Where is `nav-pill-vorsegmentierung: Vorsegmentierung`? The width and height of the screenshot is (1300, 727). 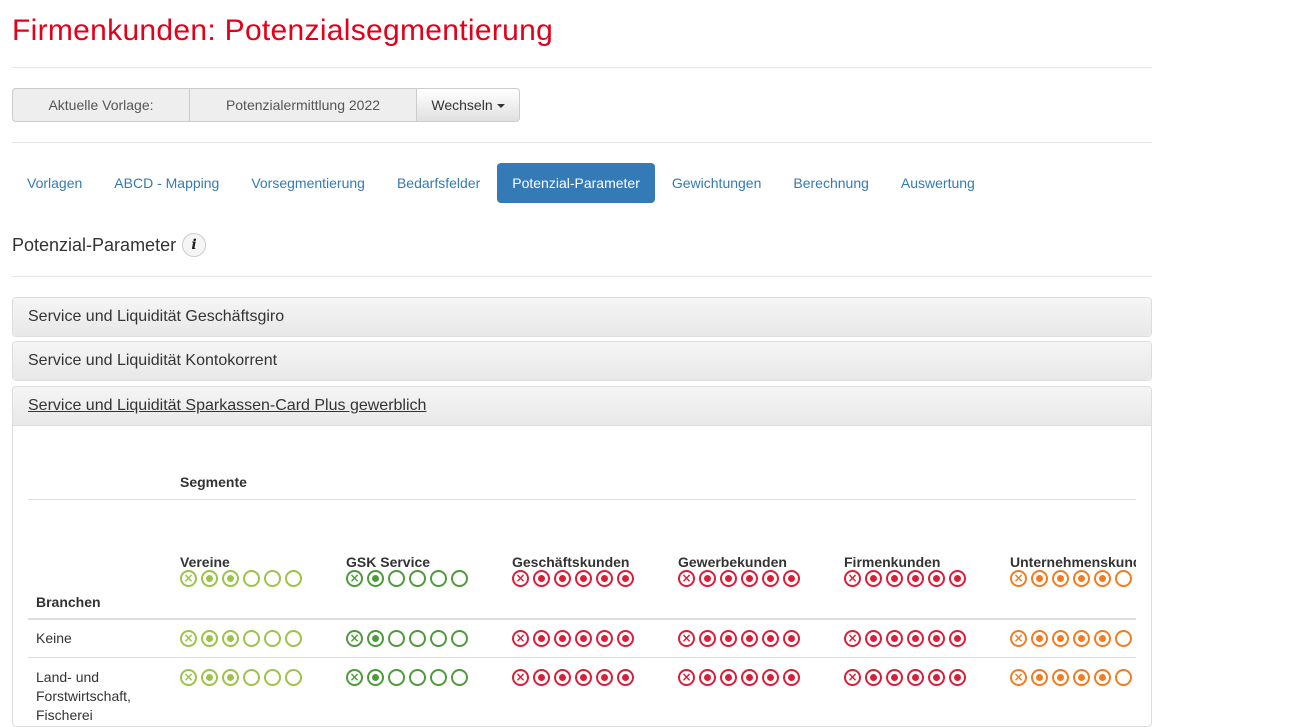
nav-pill-vorsegmentierung: Vorsegmentierung is located at coordinates (308, 183).